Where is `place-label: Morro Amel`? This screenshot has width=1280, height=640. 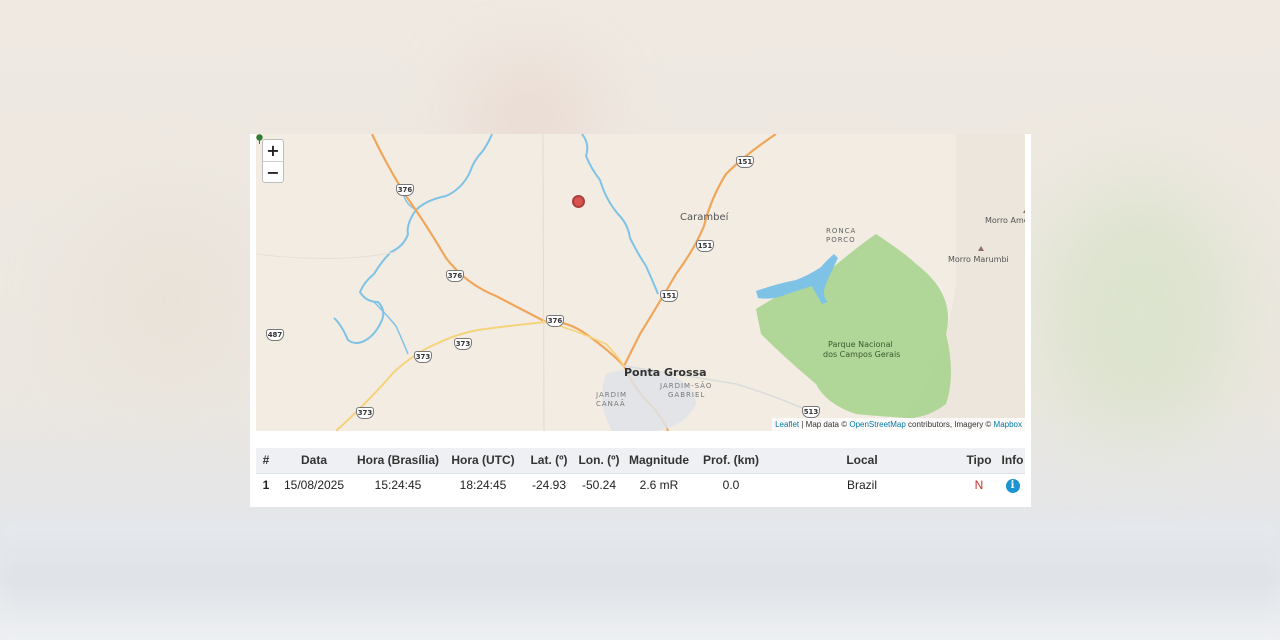
place-label: Morro Amel is located at coordinates (1005, 220).